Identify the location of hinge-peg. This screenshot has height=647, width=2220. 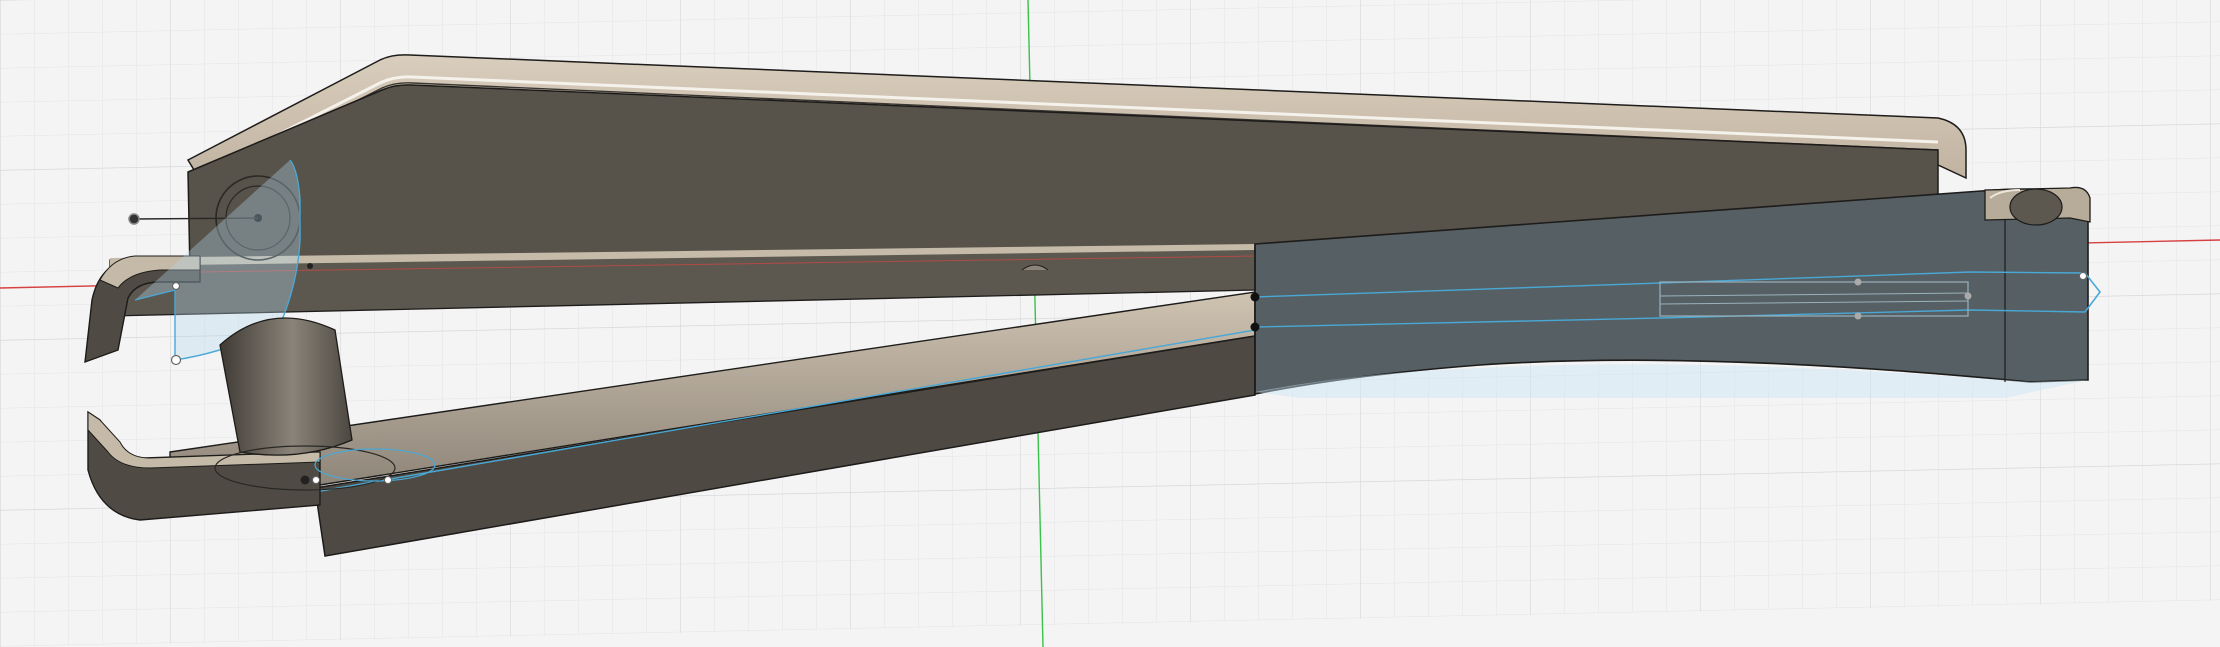
(286, 386).